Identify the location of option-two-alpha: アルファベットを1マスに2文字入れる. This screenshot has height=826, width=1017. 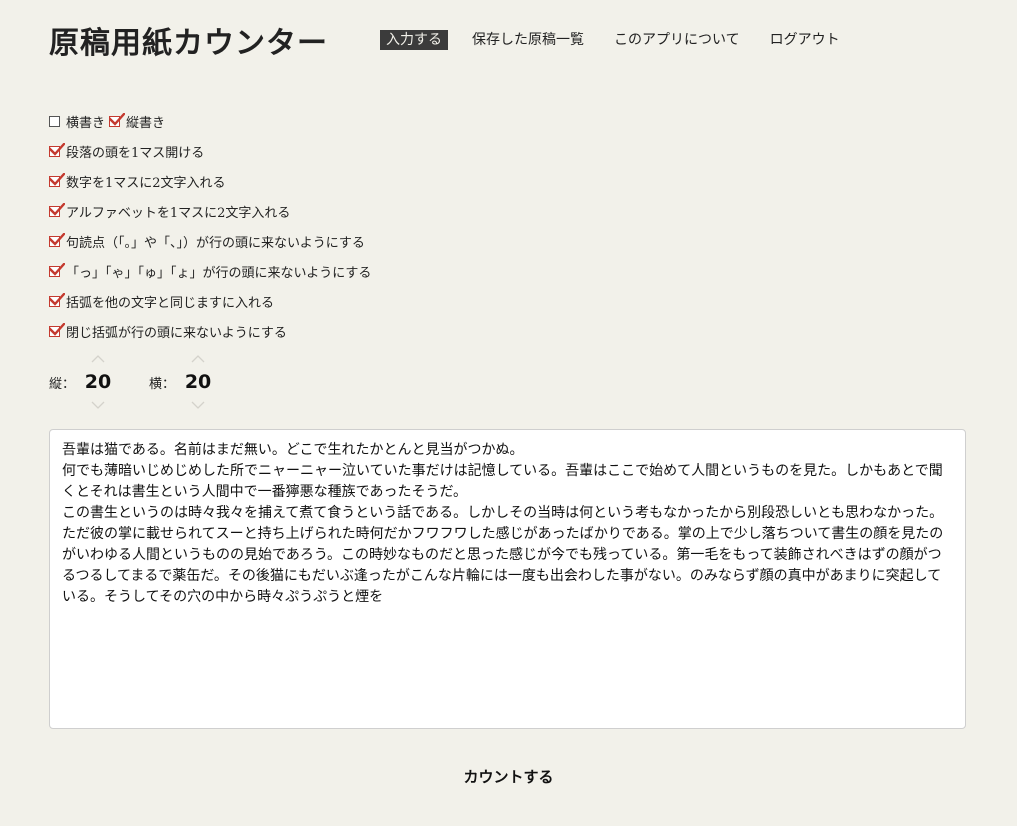
(169, 211).